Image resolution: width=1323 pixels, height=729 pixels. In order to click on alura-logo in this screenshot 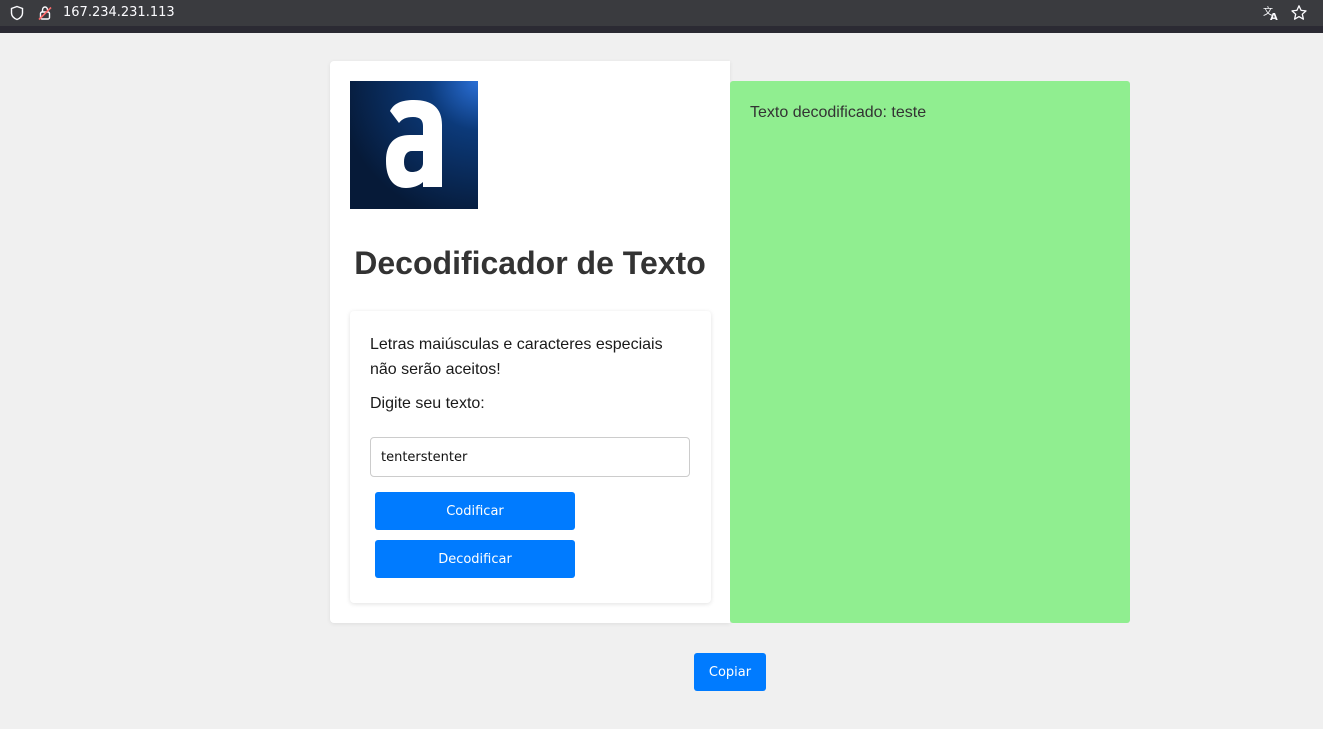, I will do `click(414, 145)`.